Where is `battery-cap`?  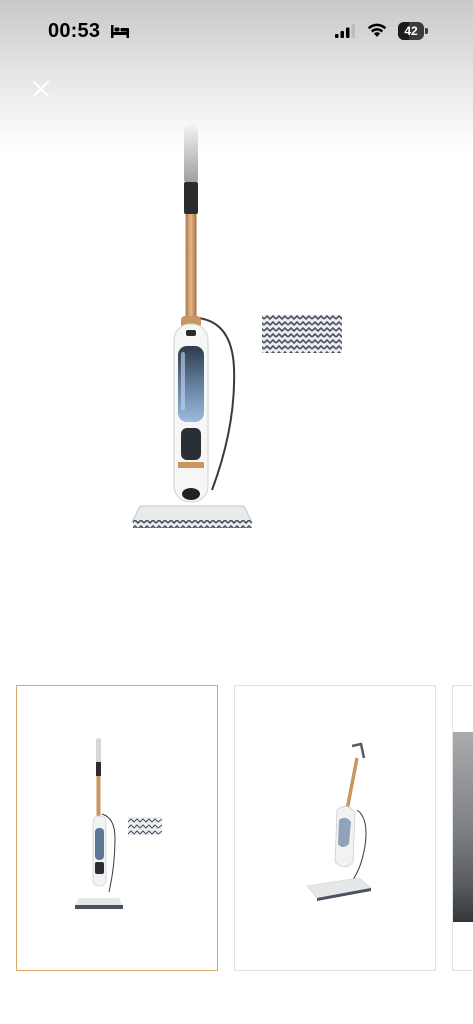
battery-cap is located at coordinates (426, 31).